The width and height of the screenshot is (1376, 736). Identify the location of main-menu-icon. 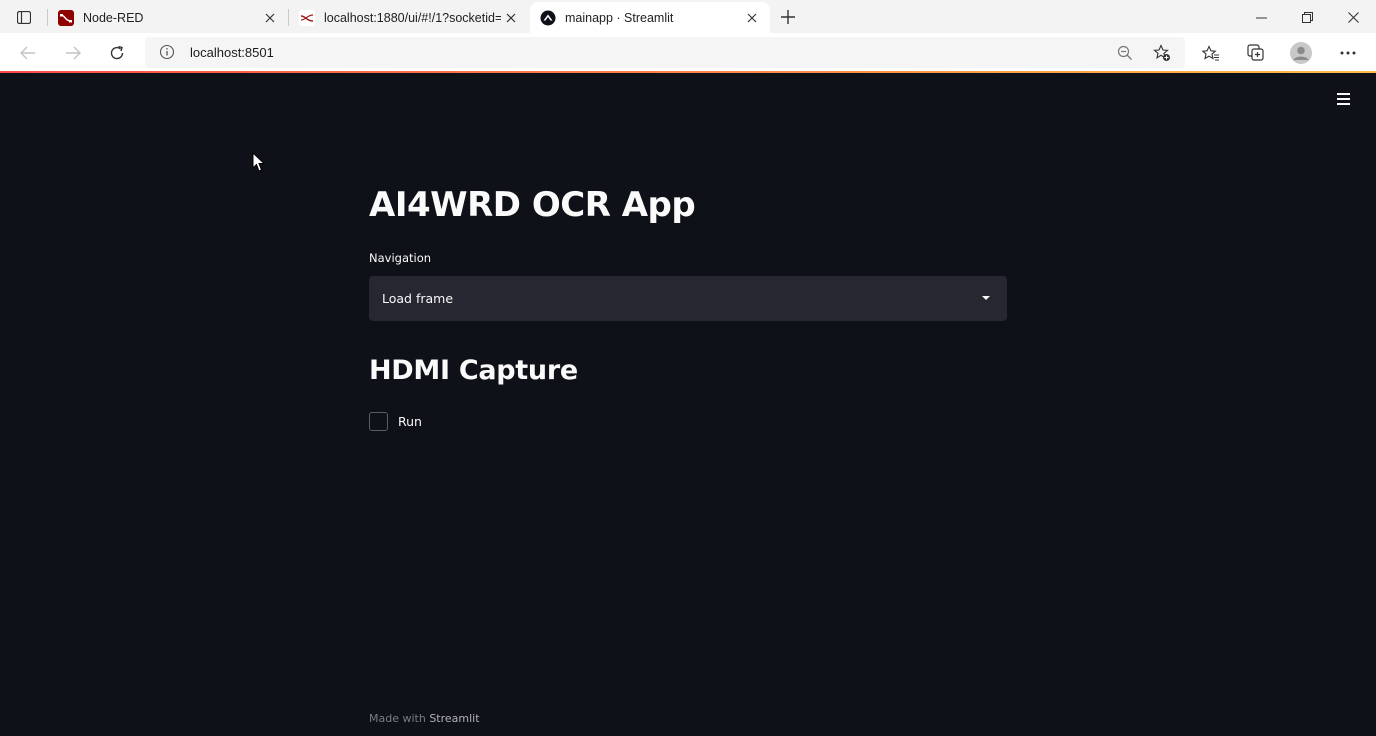
(1343, 99).